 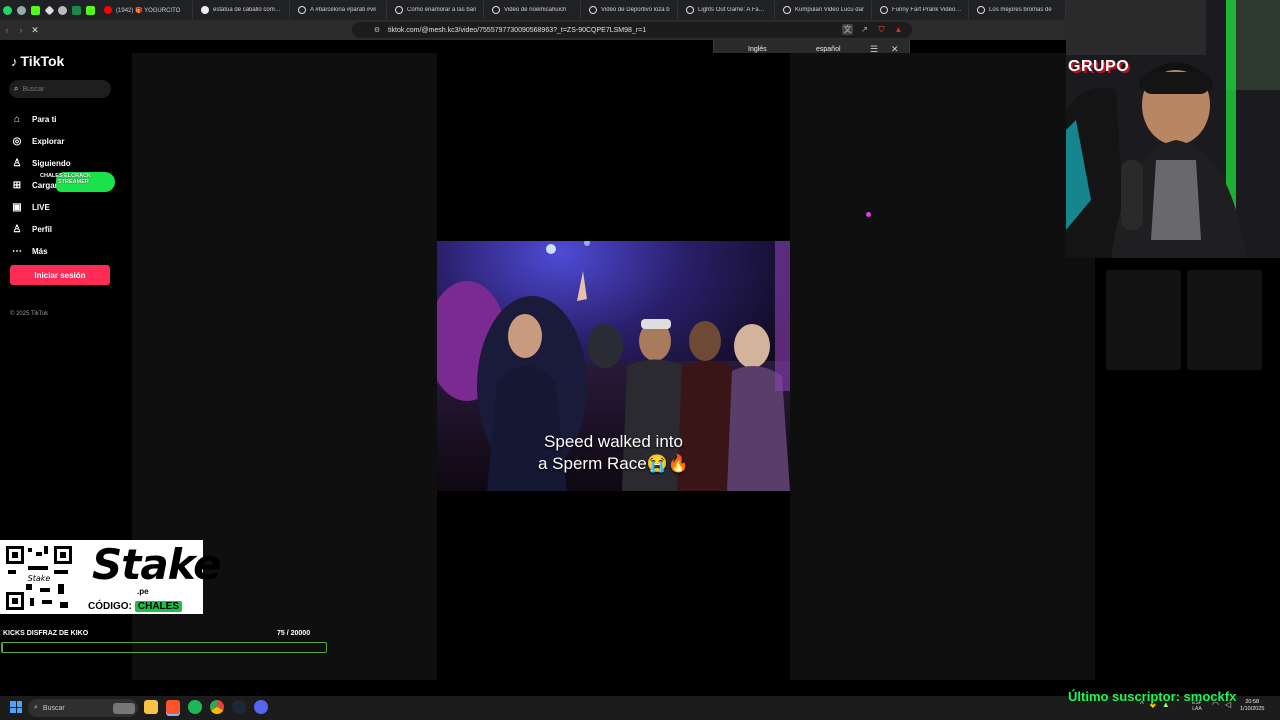 What do you see at coordinates (17, 229) in the screenshot?
I see `profile-icon: ♙` at bounding box center [17, 229].